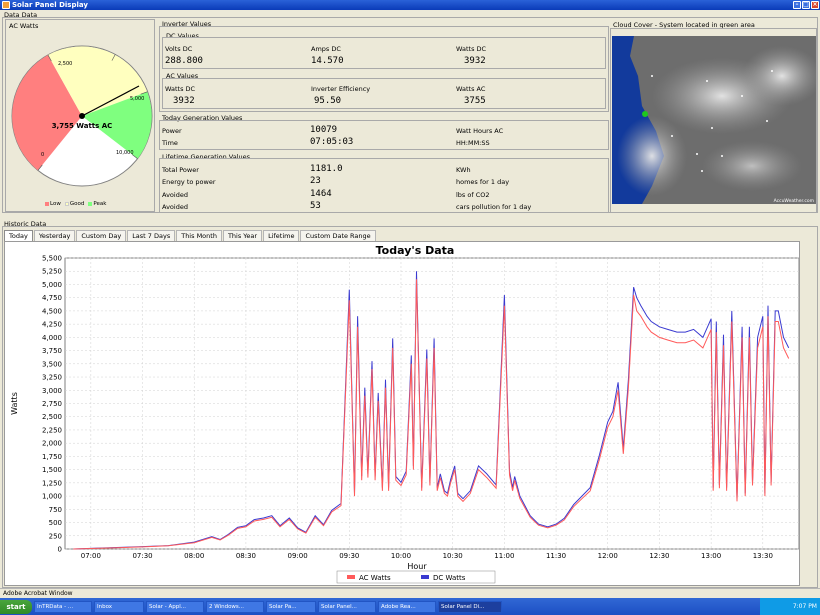 The width and height of the screenshot is (820, 615). What do you see at coordinates (180, 89) in the screenshot?
I see `ac-watts-dc-label: Watts DC` at bounding box center [180, 89].